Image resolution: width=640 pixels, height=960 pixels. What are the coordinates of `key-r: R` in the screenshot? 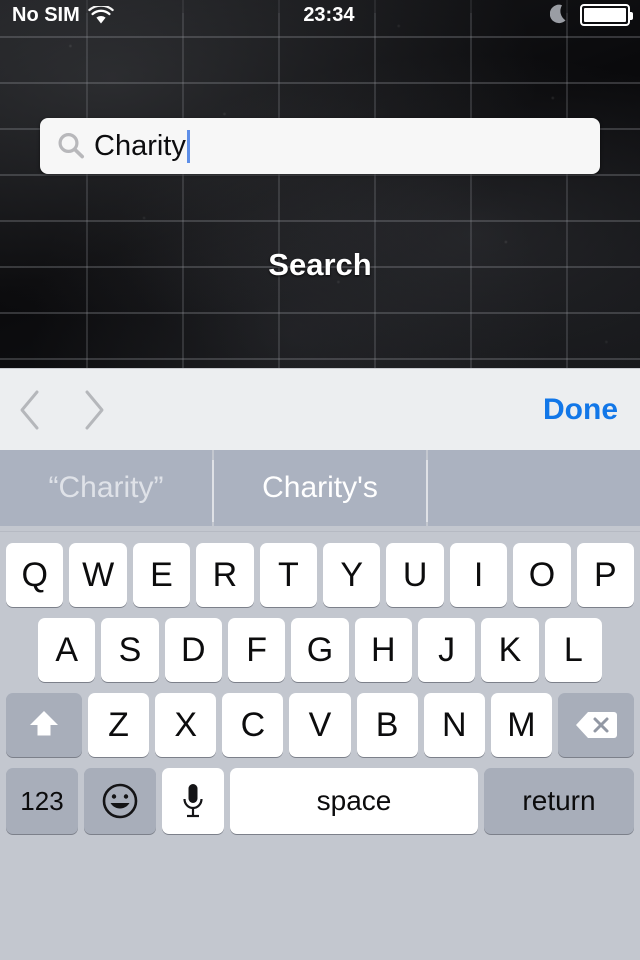 It's located at (225, 575).